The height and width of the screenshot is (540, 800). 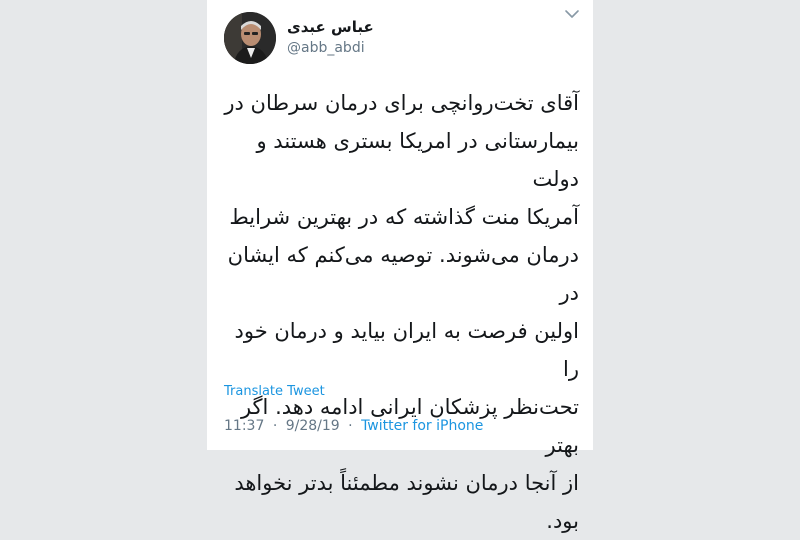 What do you see at coordinates (313, 426) in the screenshot?
I see `tweet-date: 9/28/19` at bounding box center [313, 426].